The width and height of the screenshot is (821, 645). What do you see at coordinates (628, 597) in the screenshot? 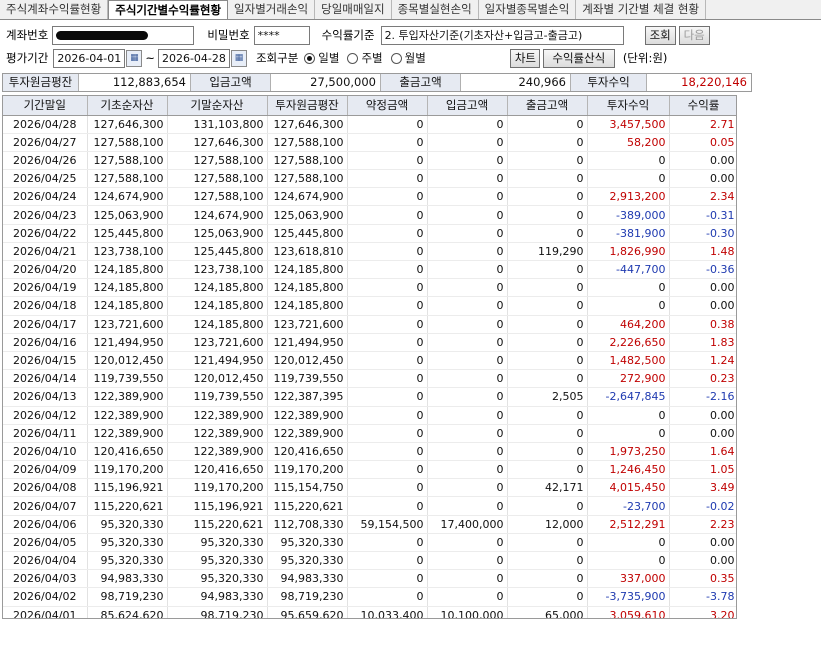
I see `table-cell: -3,735,900` at bounding box center [628, 597].